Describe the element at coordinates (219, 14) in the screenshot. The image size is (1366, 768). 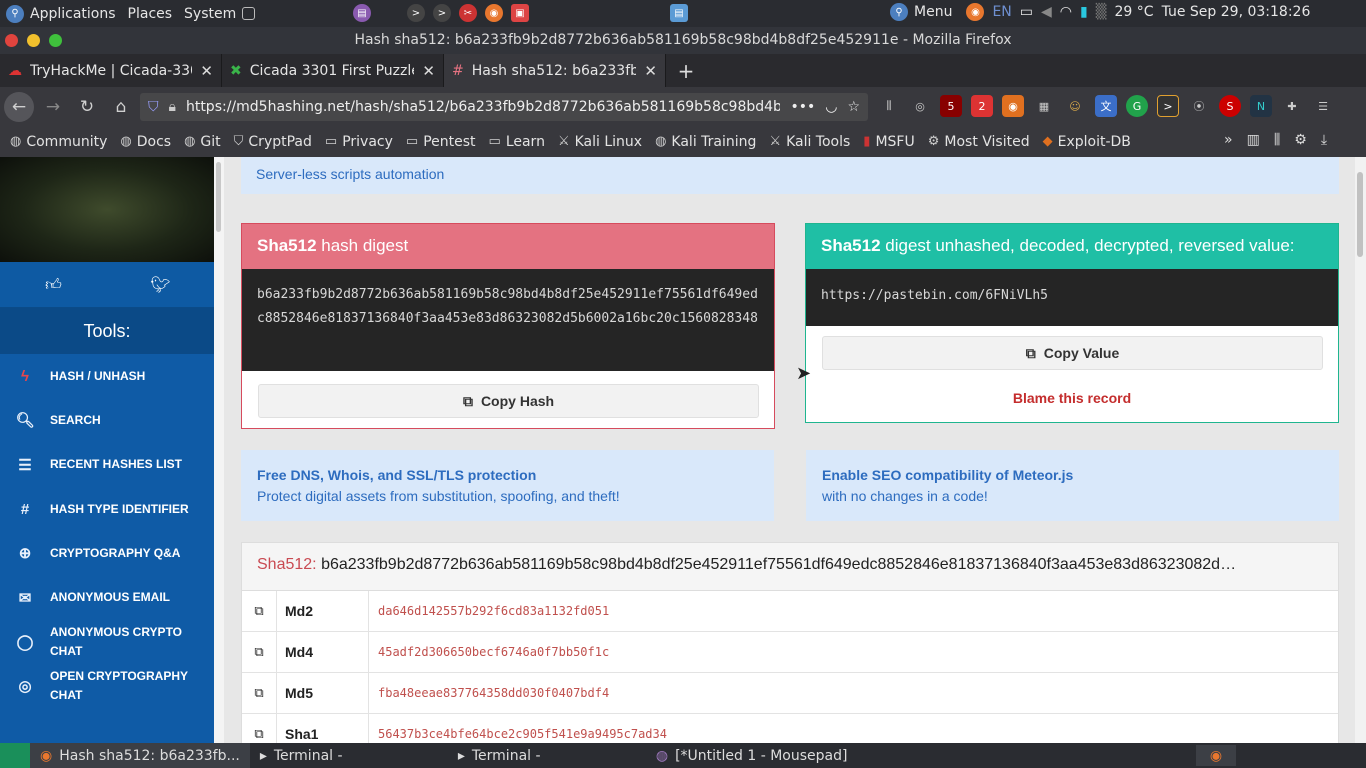
I see `system-menu: System` at that location.